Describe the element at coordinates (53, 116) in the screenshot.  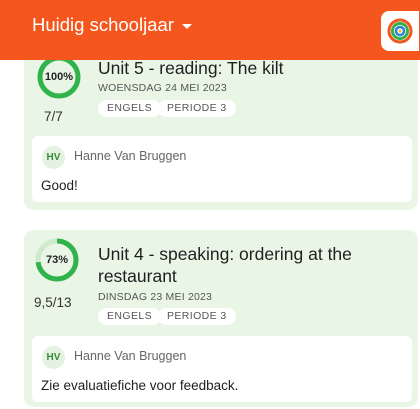
I see `score-fraction: 7/7` at that location.